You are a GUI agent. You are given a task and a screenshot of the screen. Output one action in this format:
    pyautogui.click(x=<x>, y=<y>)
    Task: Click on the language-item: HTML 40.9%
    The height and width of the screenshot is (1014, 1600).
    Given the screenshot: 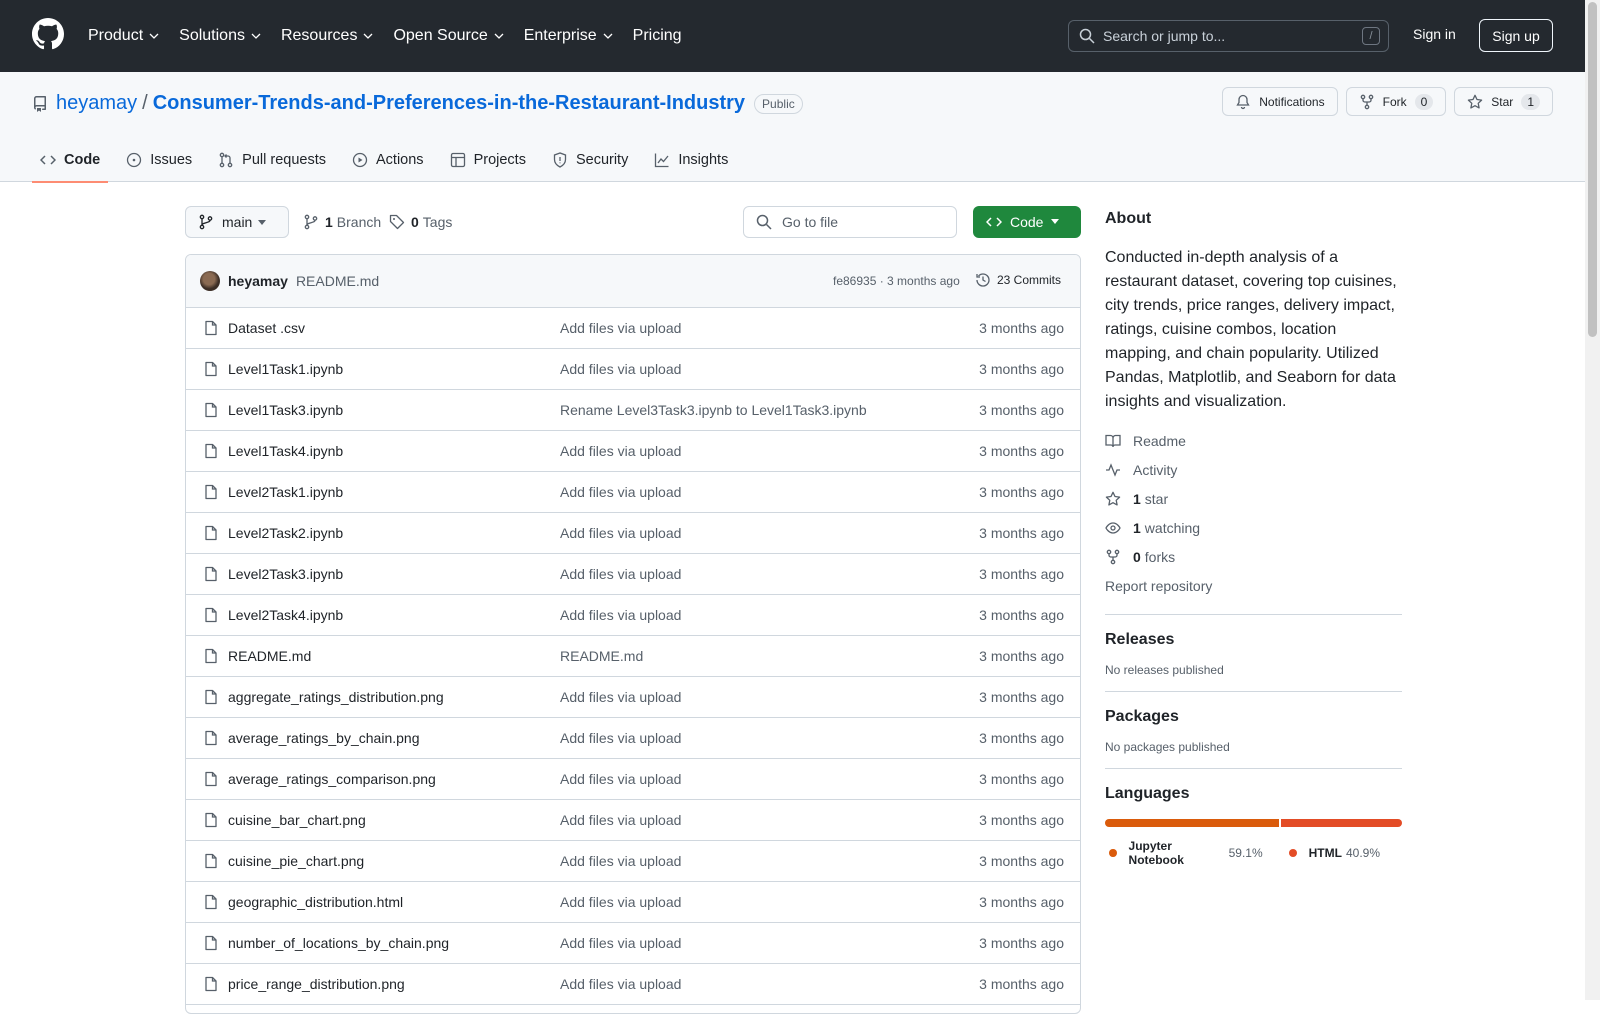 What is the action you would take?
    pyautogui.click(x=1332, y=853)
    